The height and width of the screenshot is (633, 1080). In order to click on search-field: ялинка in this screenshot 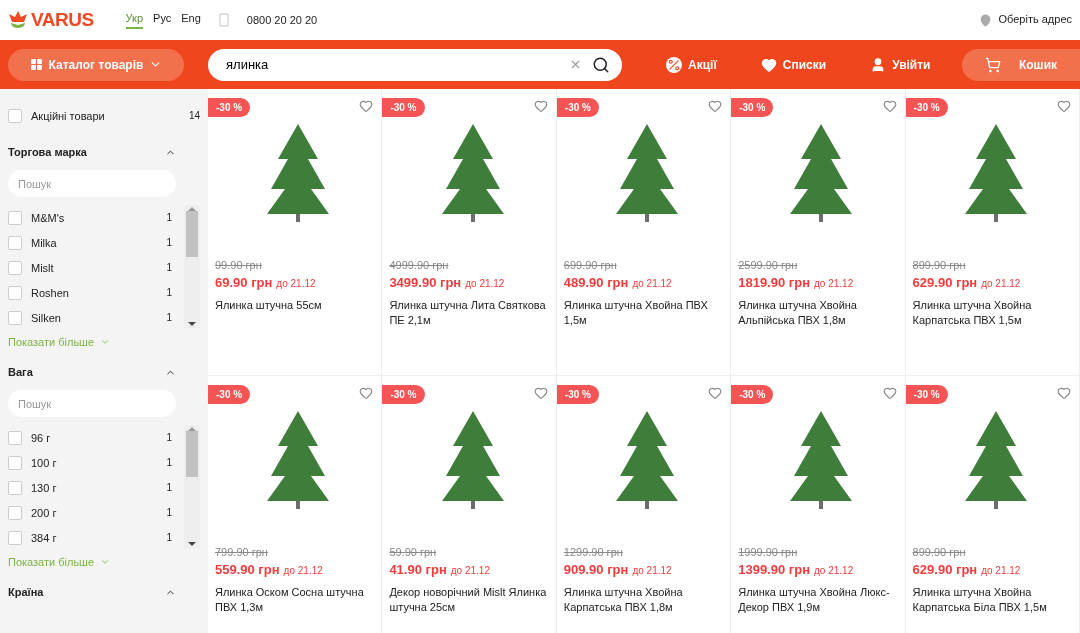, I will do `click(415, 64)`.